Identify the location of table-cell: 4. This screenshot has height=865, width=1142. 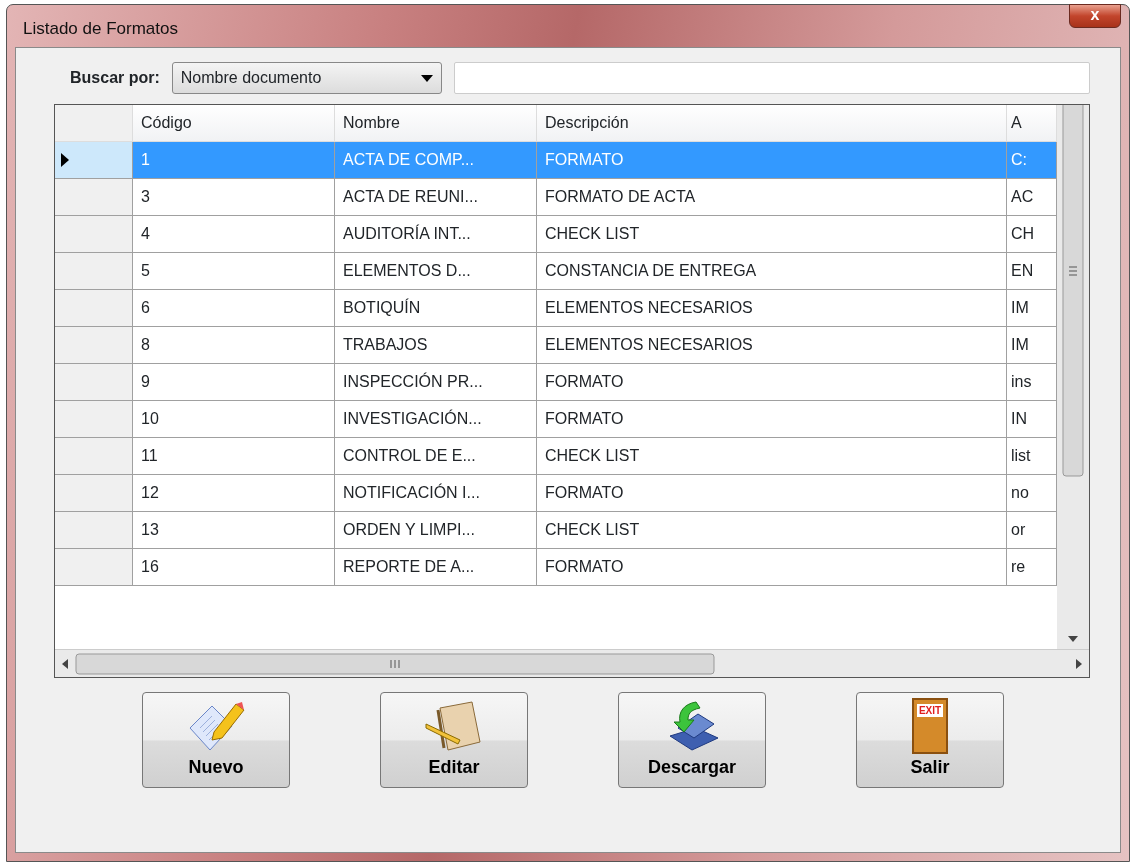
(234, 234).